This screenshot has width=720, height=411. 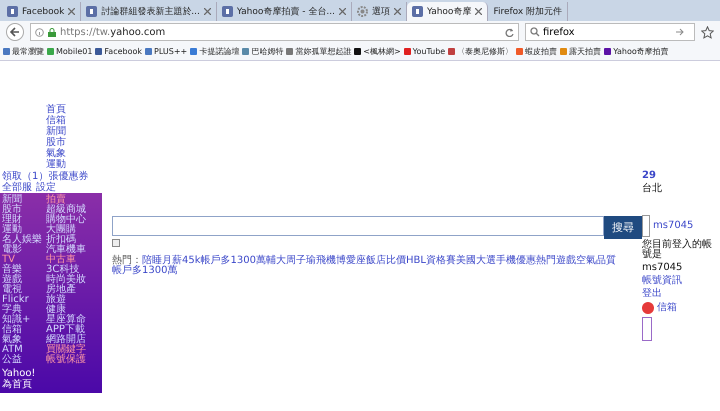 What do you see at coordinates (663, 268) in the screenshot?
I see `username: ms7045` at bounding box center [663, 268].